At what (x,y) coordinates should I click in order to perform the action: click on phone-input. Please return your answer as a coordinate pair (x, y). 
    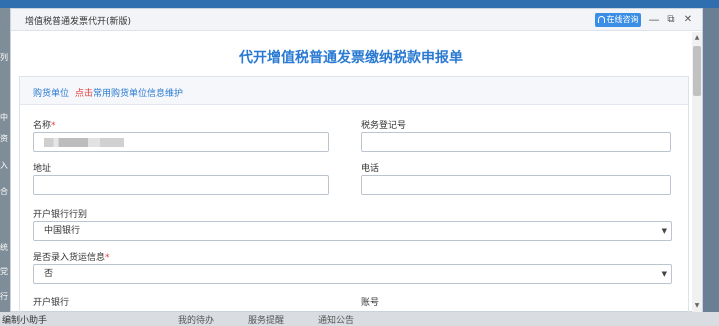
    Looking at the image, I should click on (516, 185).